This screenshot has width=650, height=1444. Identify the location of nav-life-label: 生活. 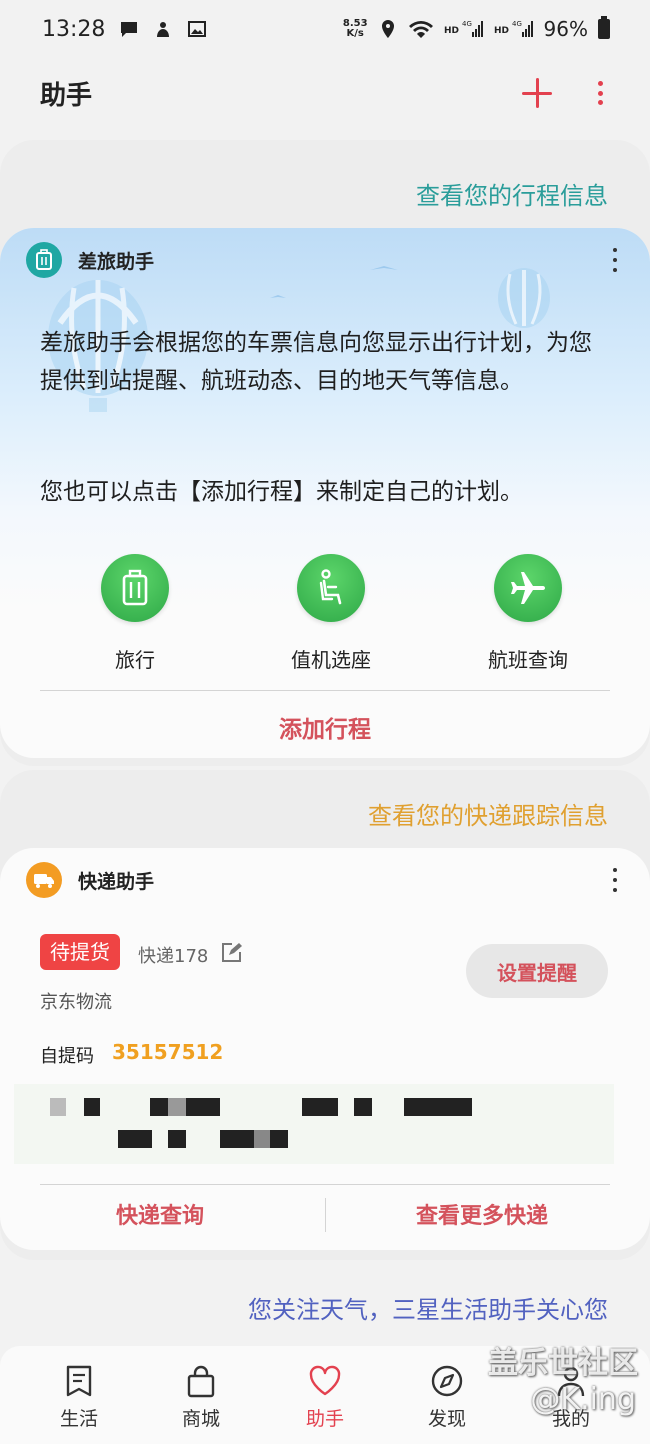
(78, 1419).